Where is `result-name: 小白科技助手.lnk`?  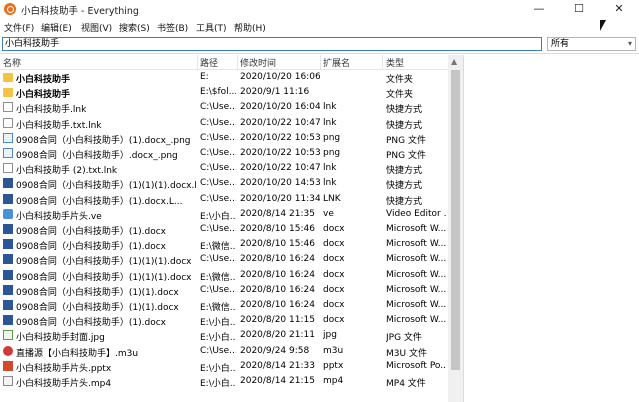
result-name: 小白科技助手.lnk is located at coordinates (51, 110).